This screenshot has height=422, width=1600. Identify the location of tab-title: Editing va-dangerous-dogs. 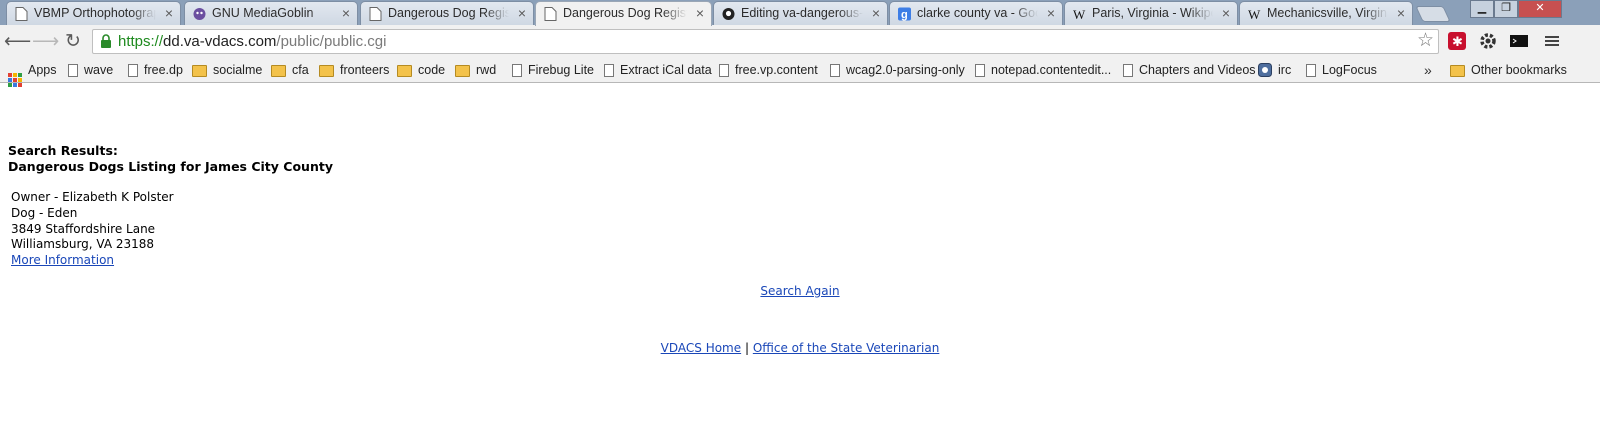
(802, 13).